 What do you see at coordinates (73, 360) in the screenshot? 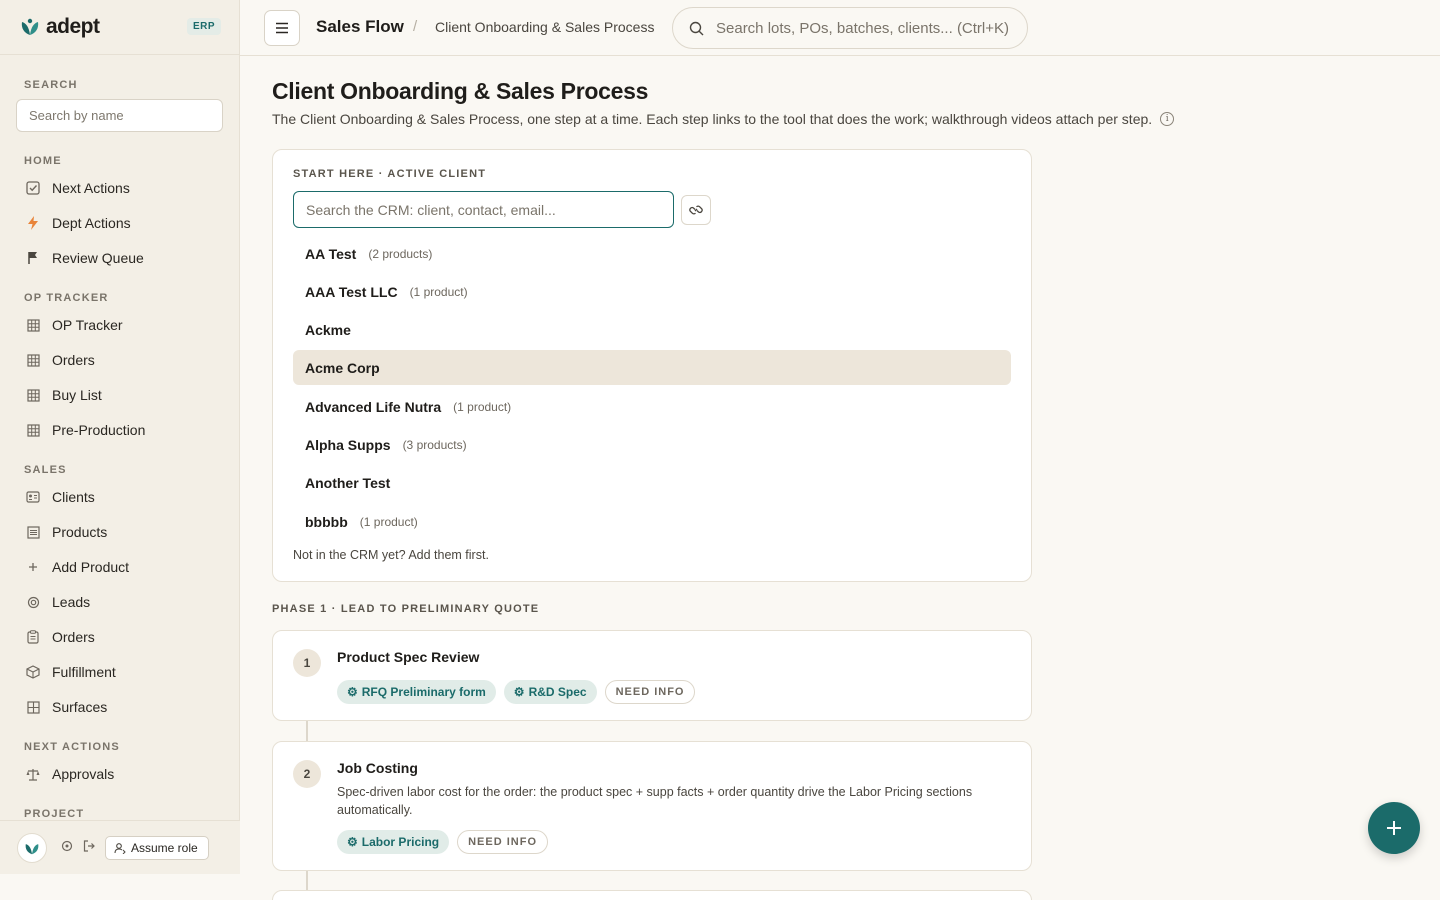
I see `sidebar-item-label: Orders` at bounding box center [73, 360].